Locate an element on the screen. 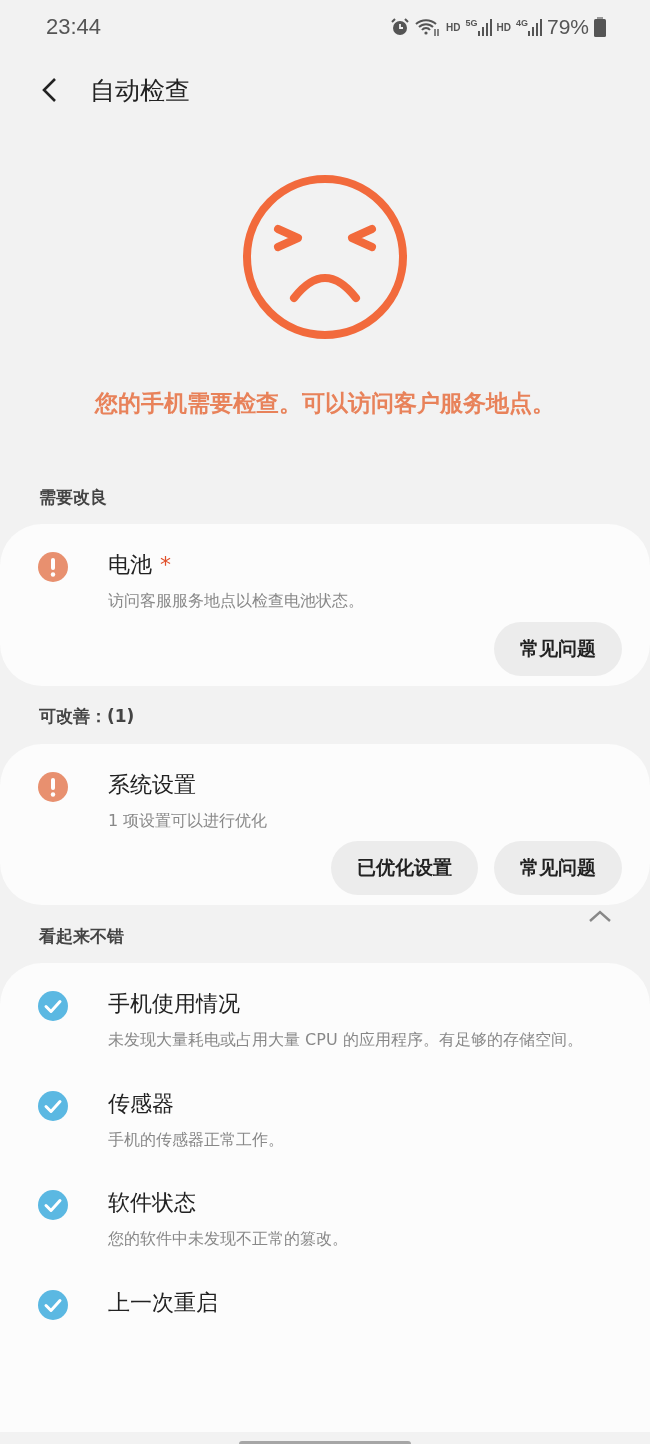 The height and width of the screenshot is (1444, 650). alarm-icon is located at coordinates (400, 27).